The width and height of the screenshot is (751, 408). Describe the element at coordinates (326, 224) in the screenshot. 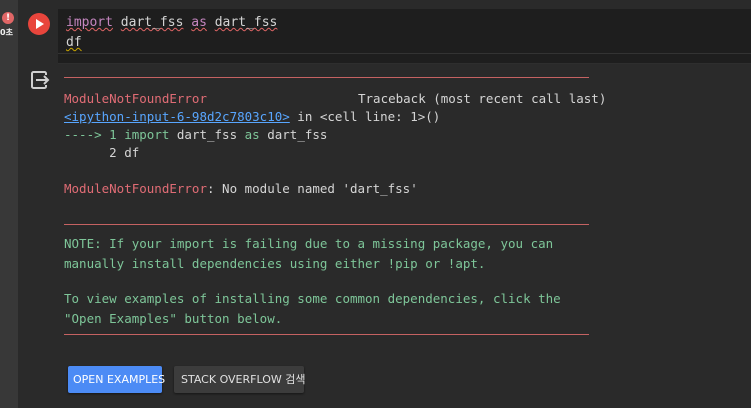

I see `separator-middle` at that location.